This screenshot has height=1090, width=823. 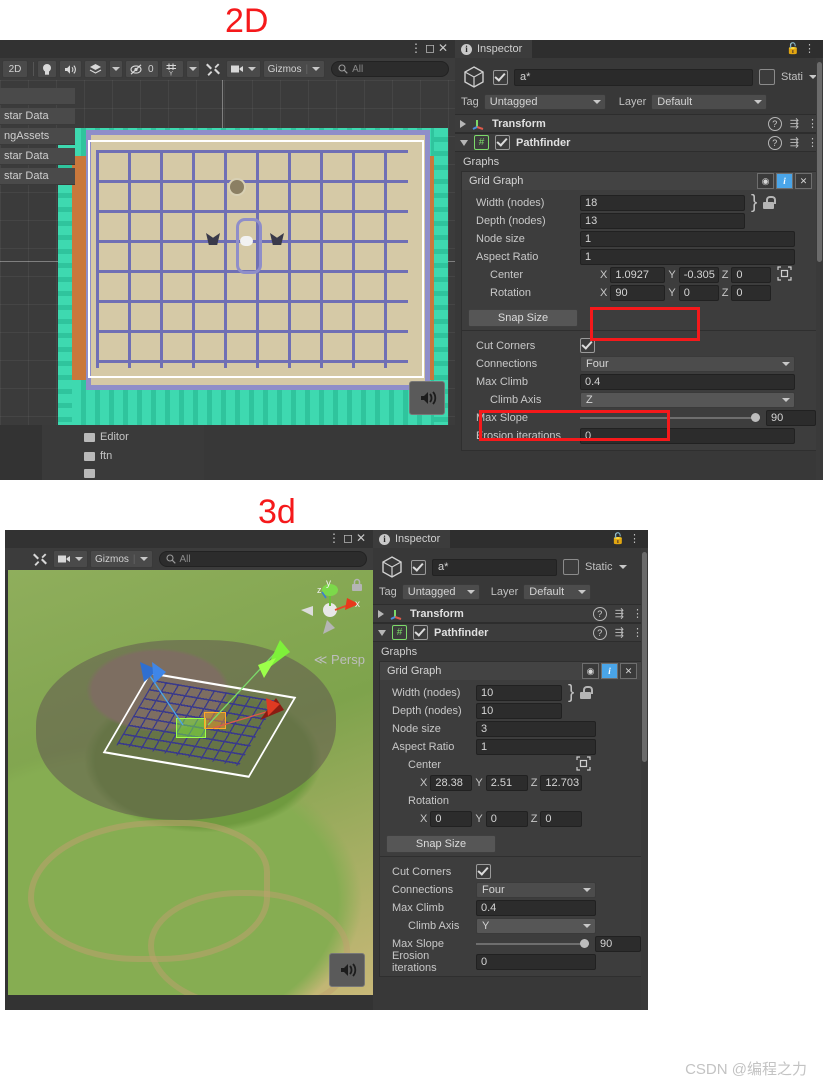 I want to click on fx-toggle-button, so click(x=95, y=69).